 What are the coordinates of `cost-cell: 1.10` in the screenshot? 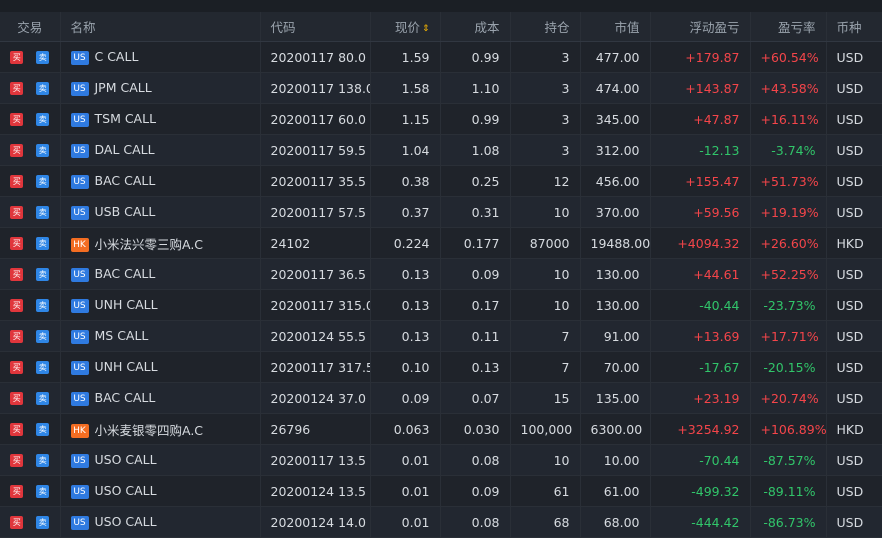 It's located at (474, 88).